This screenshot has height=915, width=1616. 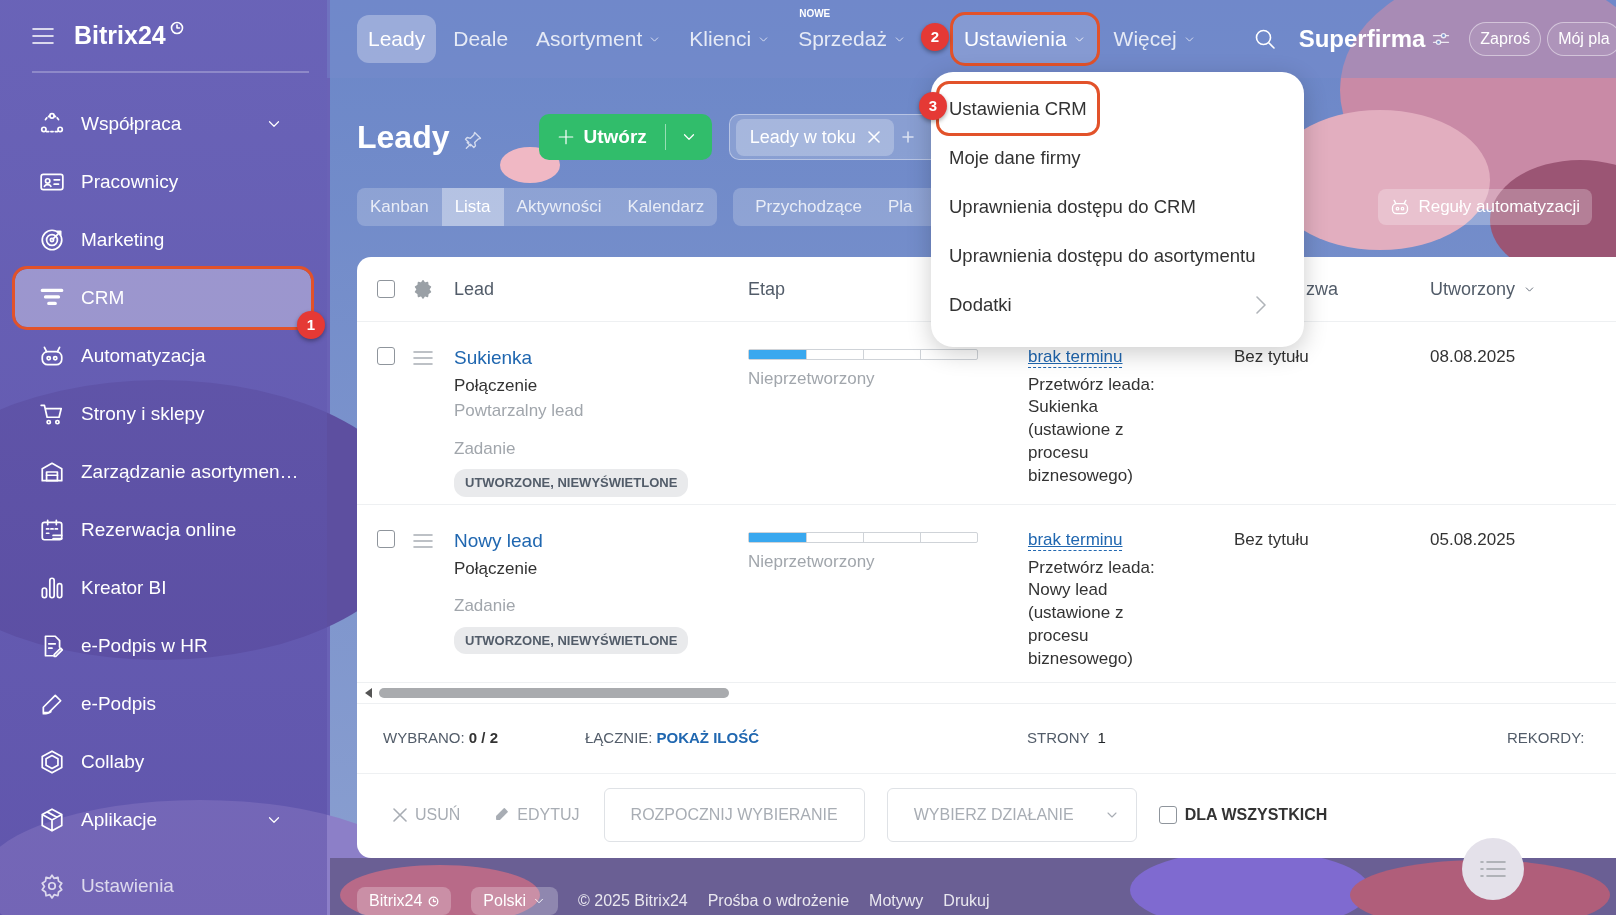 I want to click on step-number: 3, so click(x=933, y=106).